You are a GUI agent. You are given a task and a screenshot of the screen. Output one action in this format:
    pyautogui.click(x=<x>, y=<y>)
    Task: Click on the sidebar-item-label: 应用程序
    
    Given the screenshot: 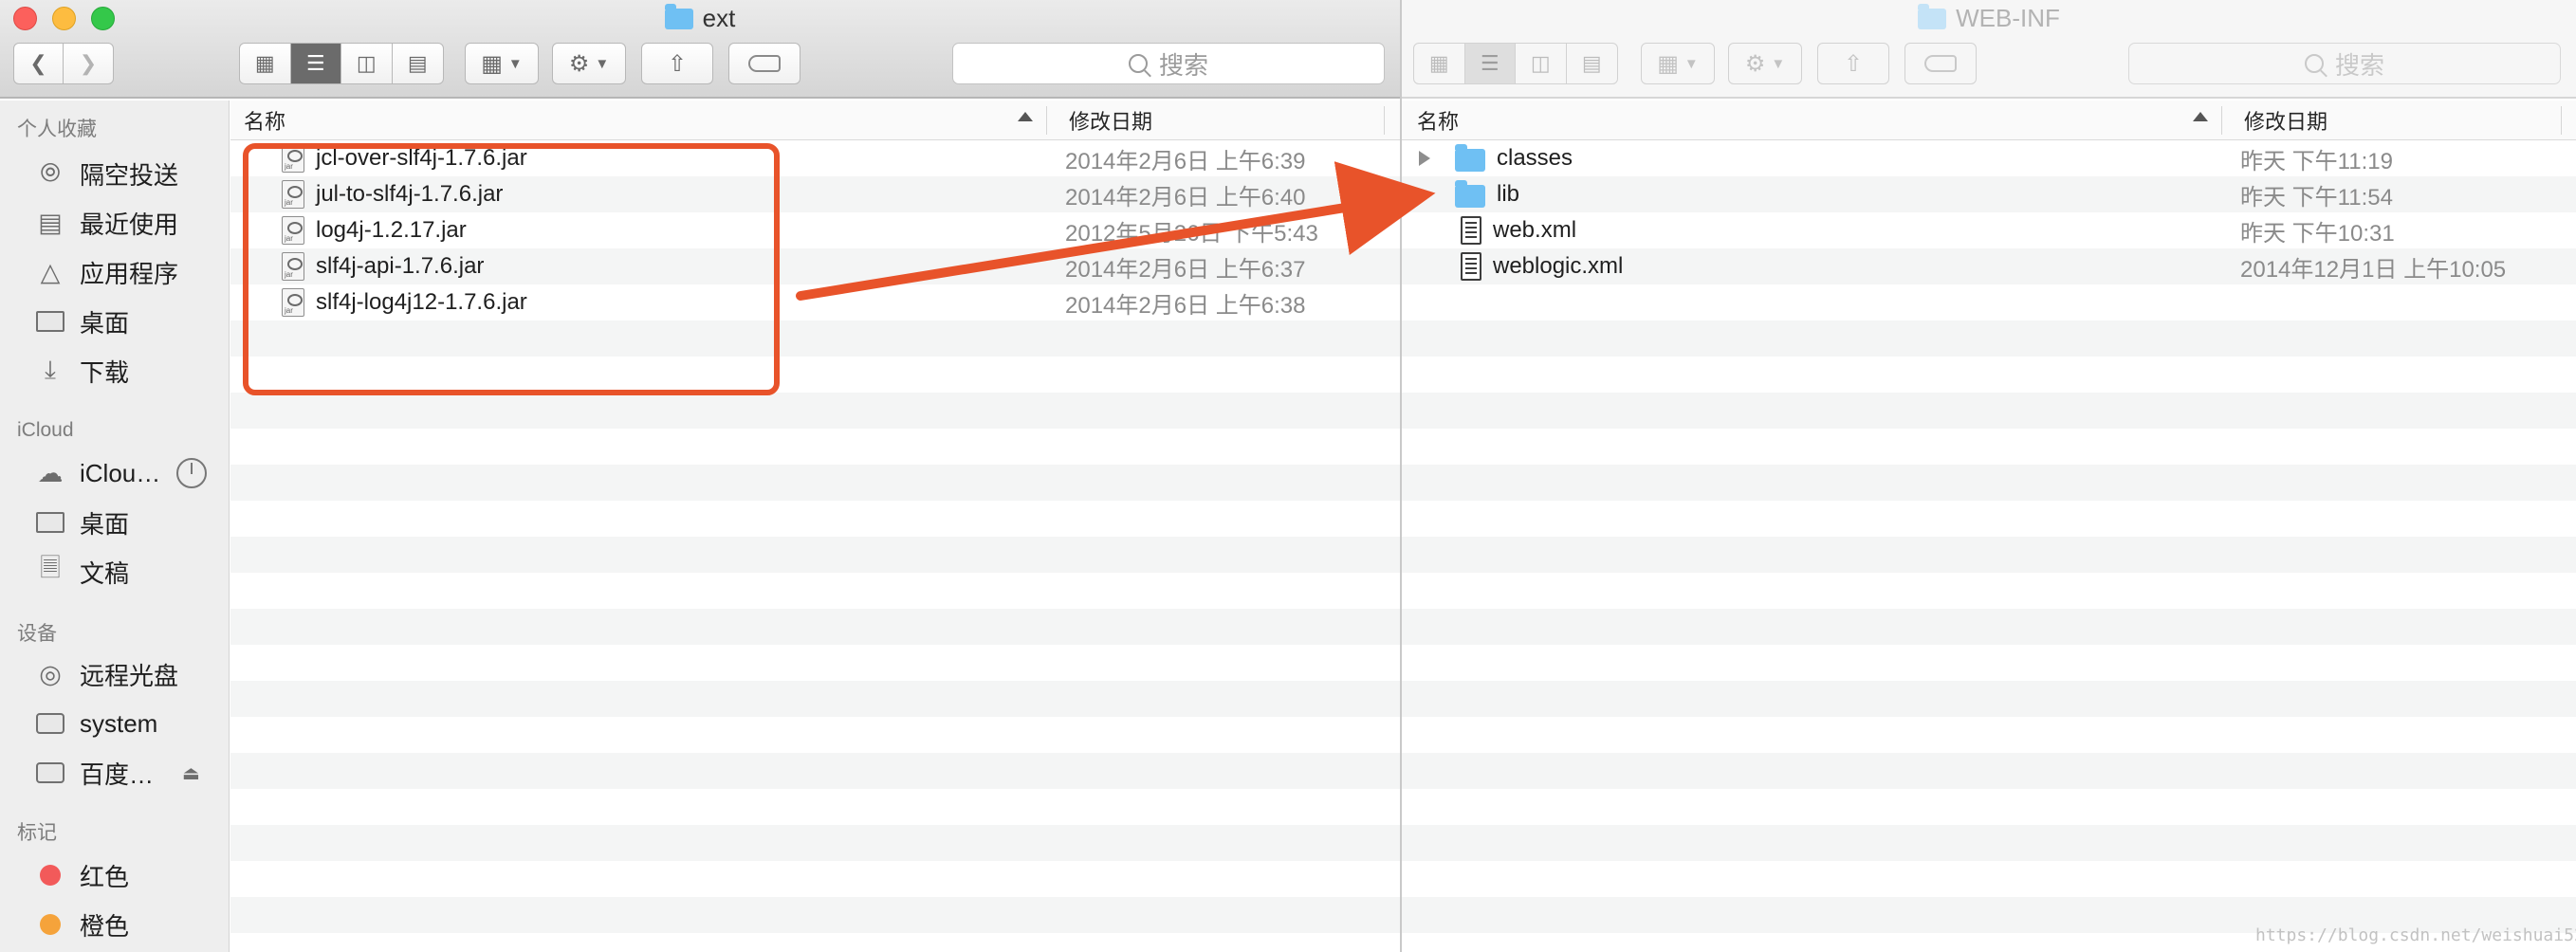 What is the action you would take?
    pyautogui.click(x=129, y=273)
    